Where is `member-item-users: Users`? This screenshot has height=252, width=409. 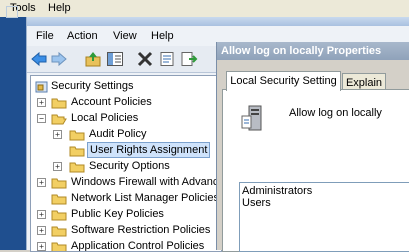
member-item-users: Users is located at coordinates (256, 203).